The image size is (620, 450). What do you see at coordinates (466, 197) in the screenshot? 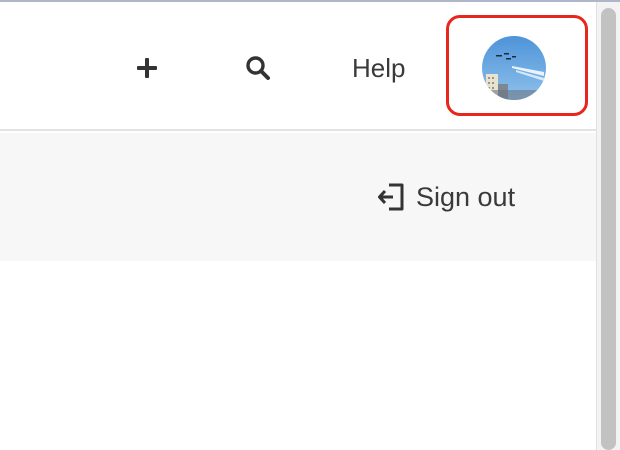
I see `sign-out-label: Sign out` at bounding box center [466, 197].